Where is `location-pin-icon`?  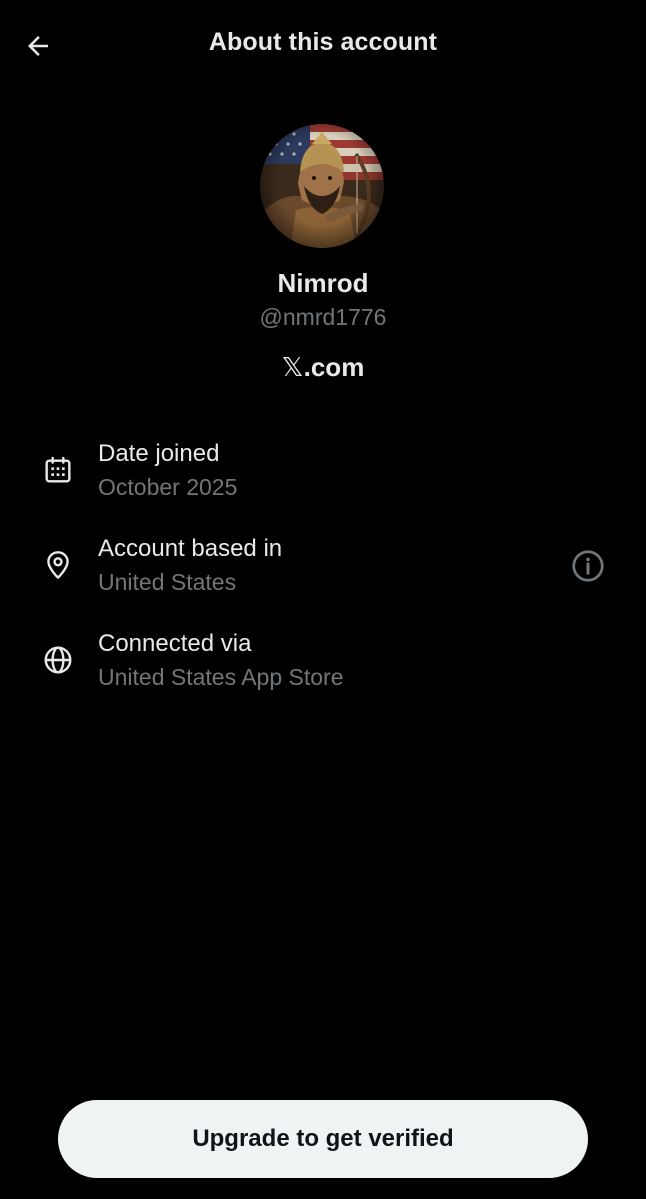
location-pin-icon is located at coordinates (58, 565).